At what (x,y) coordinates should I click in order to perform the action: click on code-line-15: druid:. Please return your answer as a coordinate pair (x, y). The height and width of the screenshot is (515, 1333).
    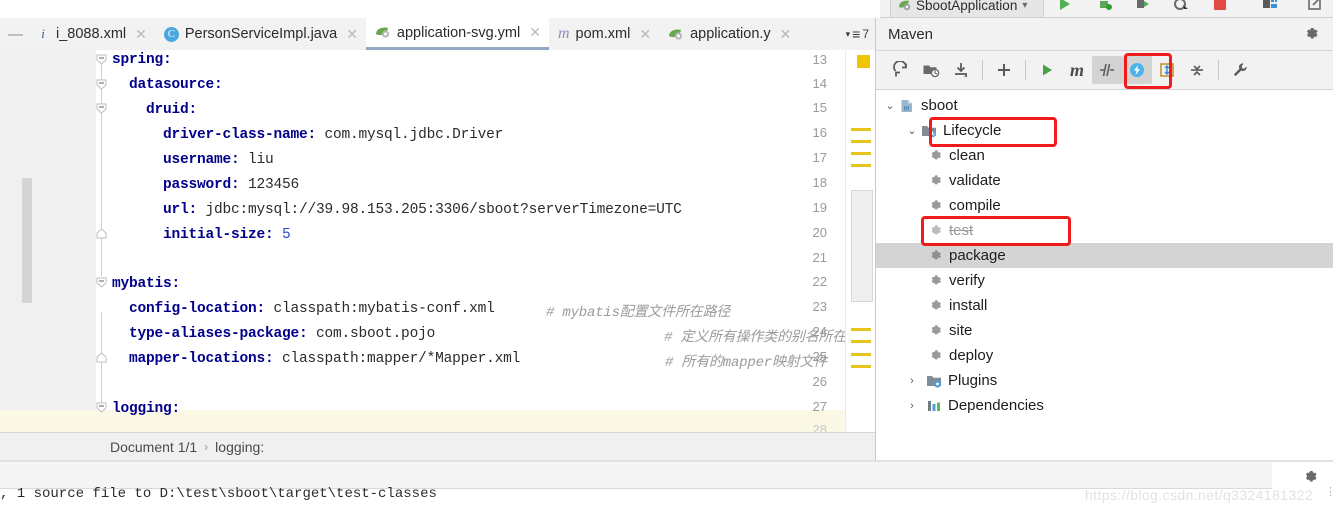
    Looking at the image, I should click on (171, 110).